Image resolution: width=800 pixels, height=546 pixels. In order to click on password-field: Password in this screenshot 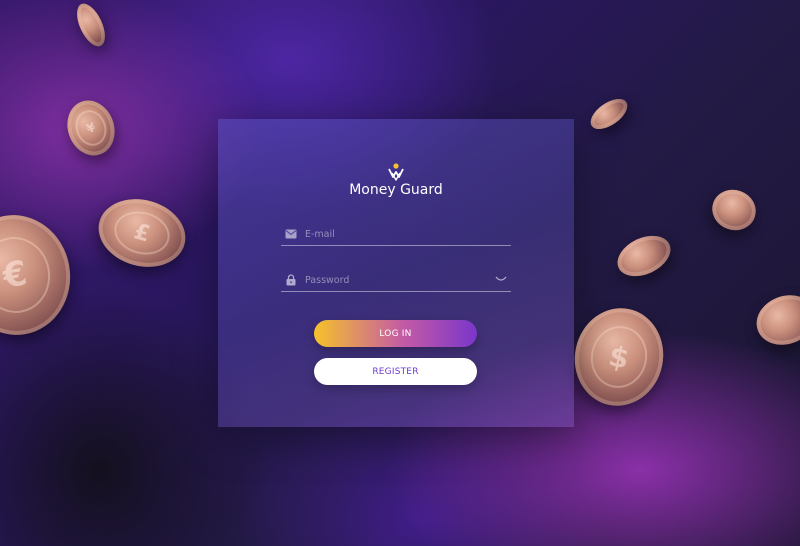, I will do `click(396, 280)`.